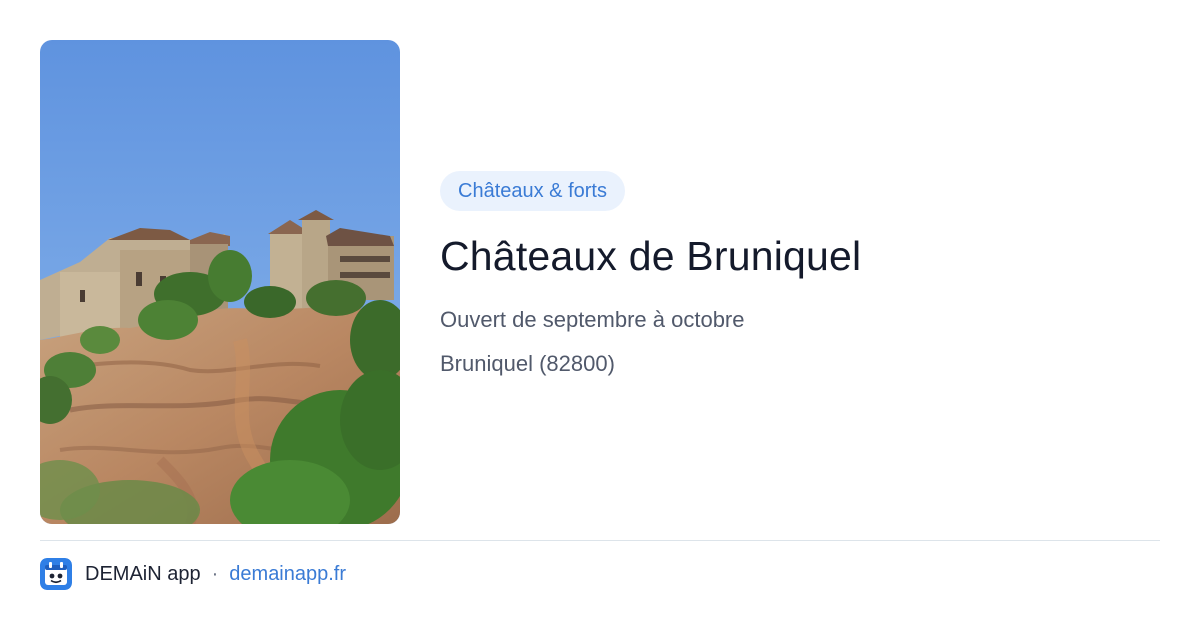 This screenshot has height=630, width=1200. Describe the element at coordinates (56, 574) in the screenshot. I see `demain-app-icon` at that location.